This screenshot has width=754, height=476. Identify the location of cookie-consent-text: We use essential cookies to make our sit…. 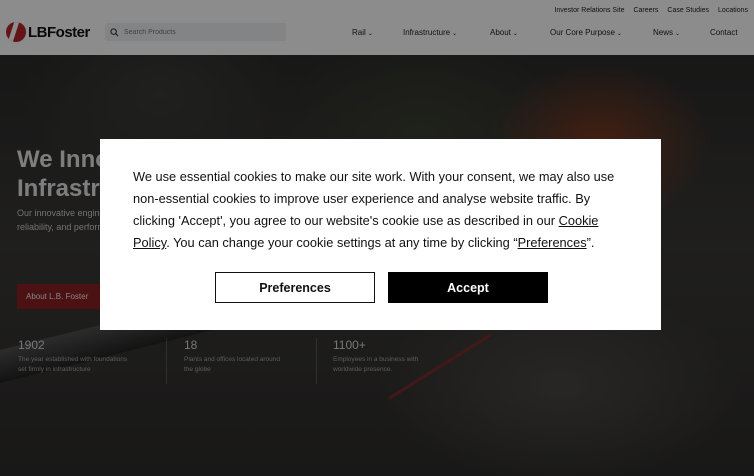
(382, 210).